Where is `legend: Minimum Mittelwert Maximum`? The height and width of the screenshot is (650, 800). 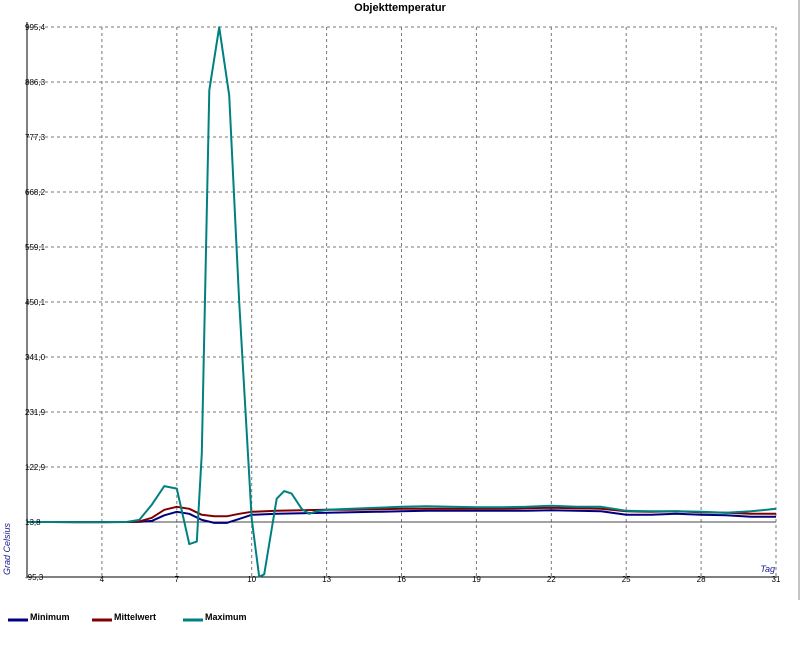 legend: Minimum Mittelwert Maximum is located at coordinates (127, 617).